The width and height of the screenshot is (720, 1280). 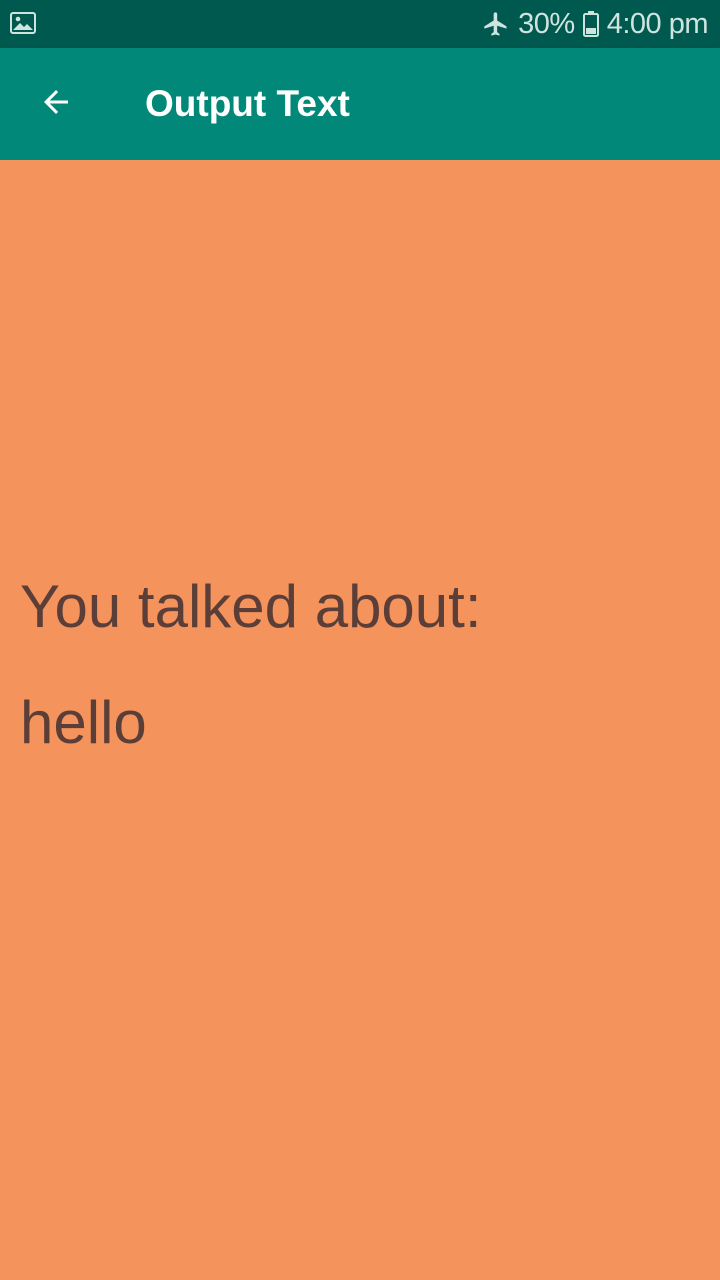 I want to click on status-indicators: 30% 4:00 pm, so click(x=595, y=24).